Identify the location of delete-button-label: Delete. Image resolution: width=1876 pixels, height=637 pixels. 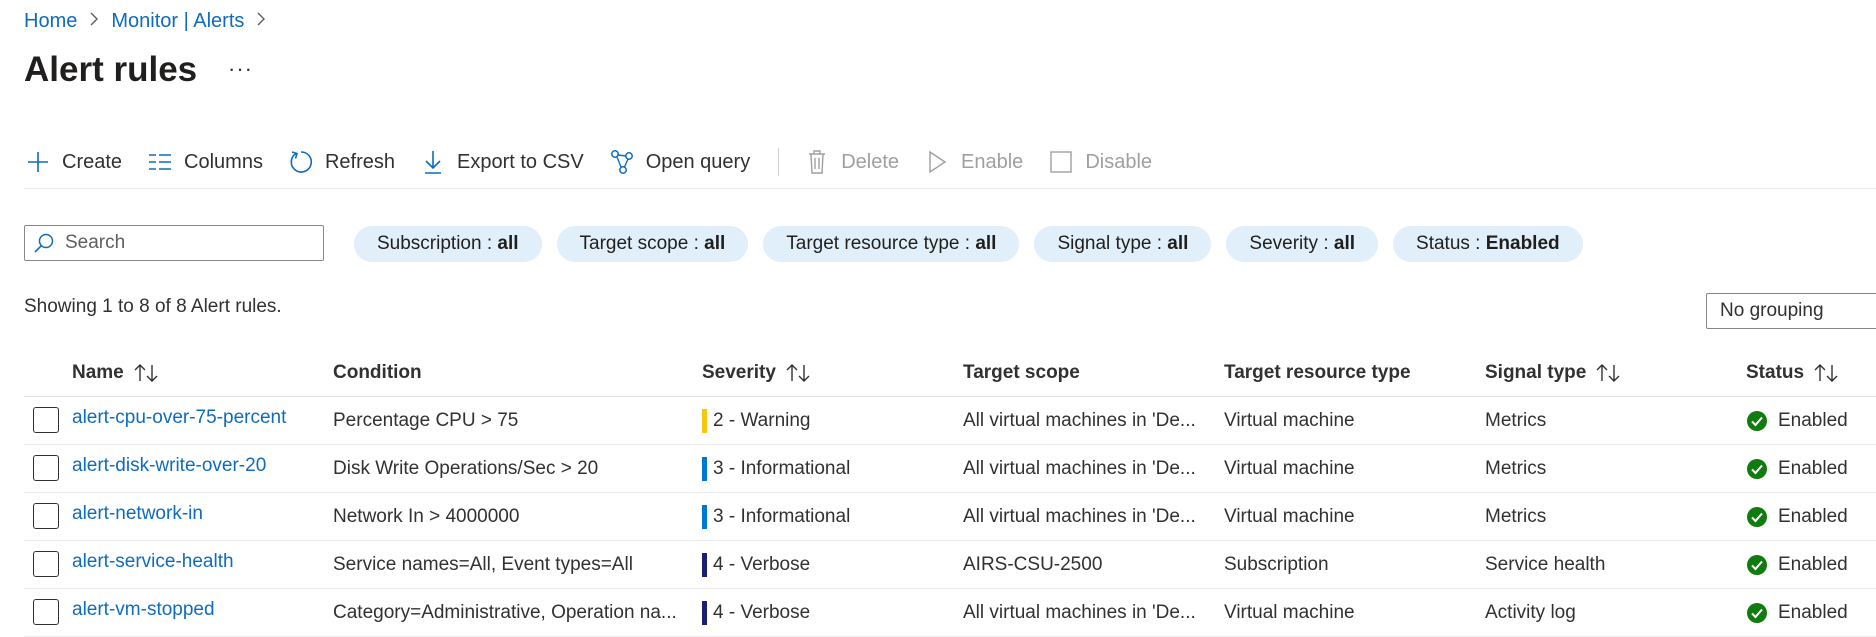
(870, 161).